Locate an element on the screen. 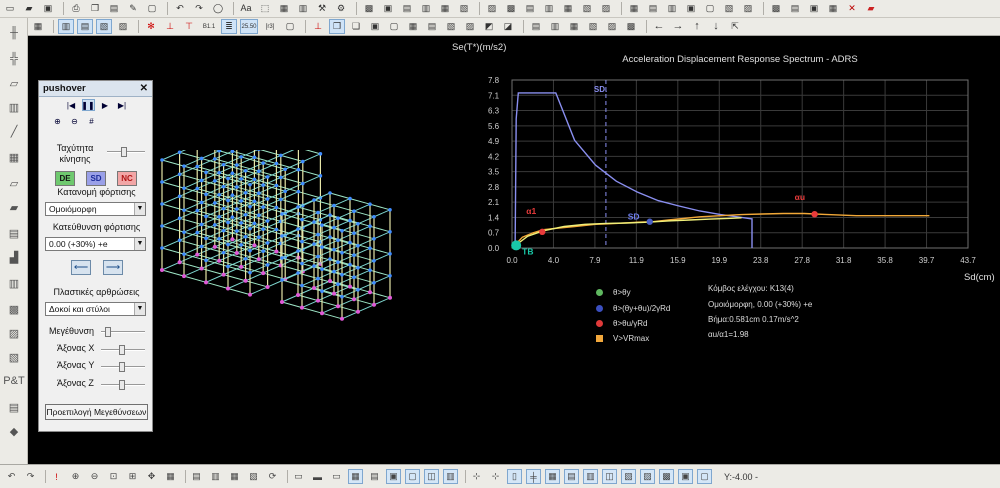  arrow-up-icon: ↑ is located at coordinates (697, 26).